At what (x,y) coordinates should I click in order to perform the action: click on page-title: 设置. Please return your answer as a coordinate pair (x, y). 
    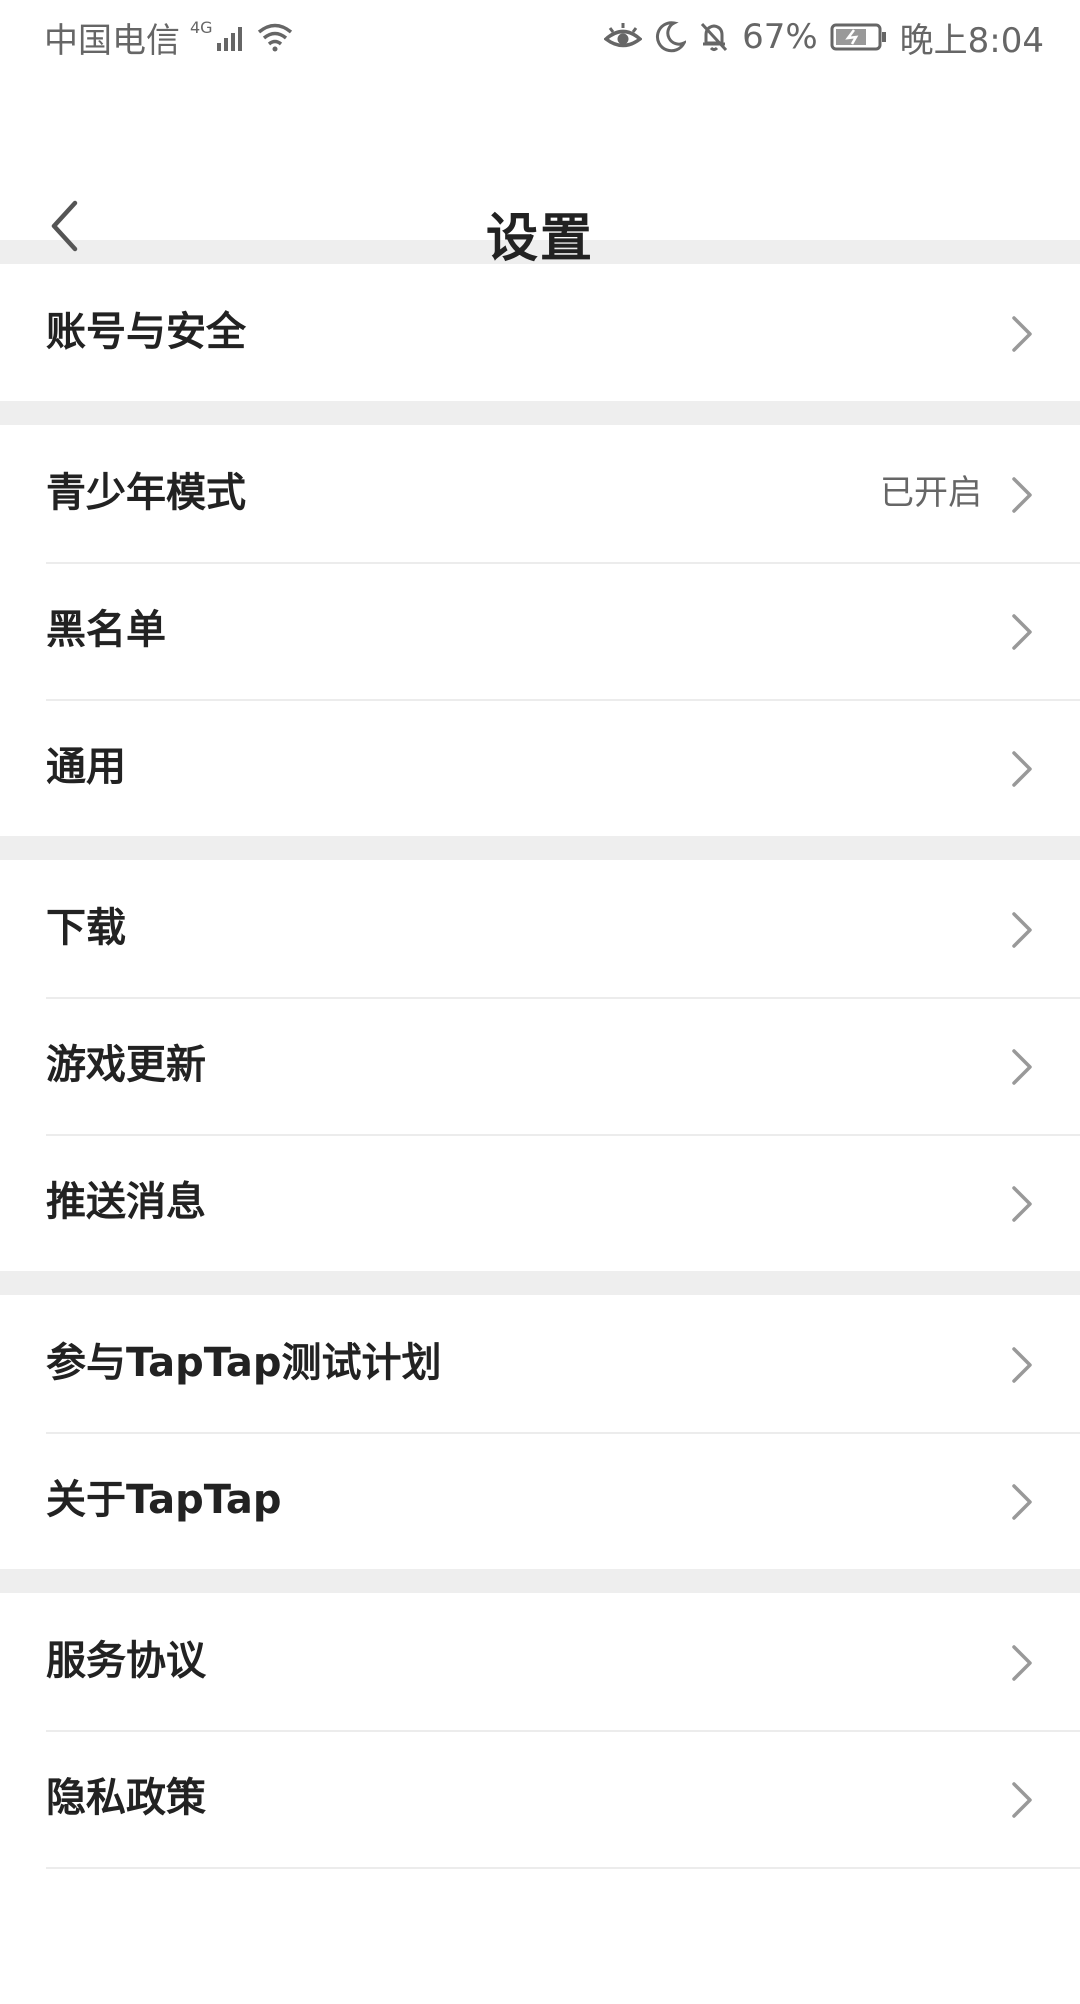
    Looking at the image, I should click on (539, 239).